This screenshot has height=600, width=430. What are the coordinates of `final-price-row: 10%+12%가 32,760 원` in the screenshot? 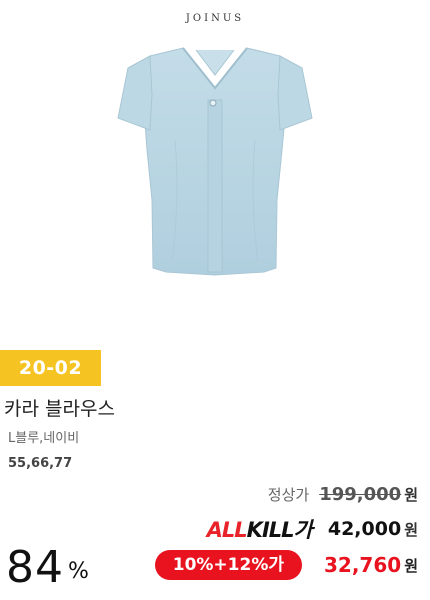 It's located at (286, 565).